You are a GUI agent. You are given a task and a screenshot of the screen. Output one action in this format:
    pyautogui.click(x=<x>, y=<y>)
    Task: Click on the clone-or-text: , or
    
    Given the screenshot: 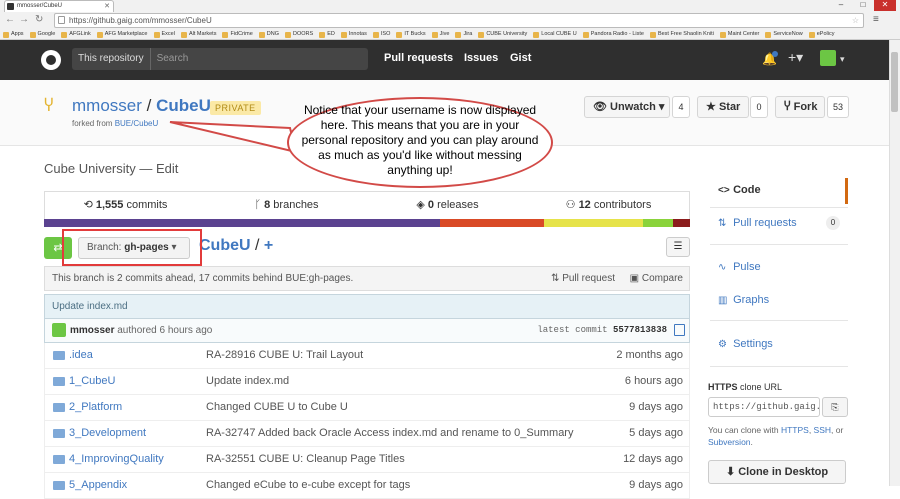 What is the action you would take?
    pyautogui.click(x=837, y=430)
    